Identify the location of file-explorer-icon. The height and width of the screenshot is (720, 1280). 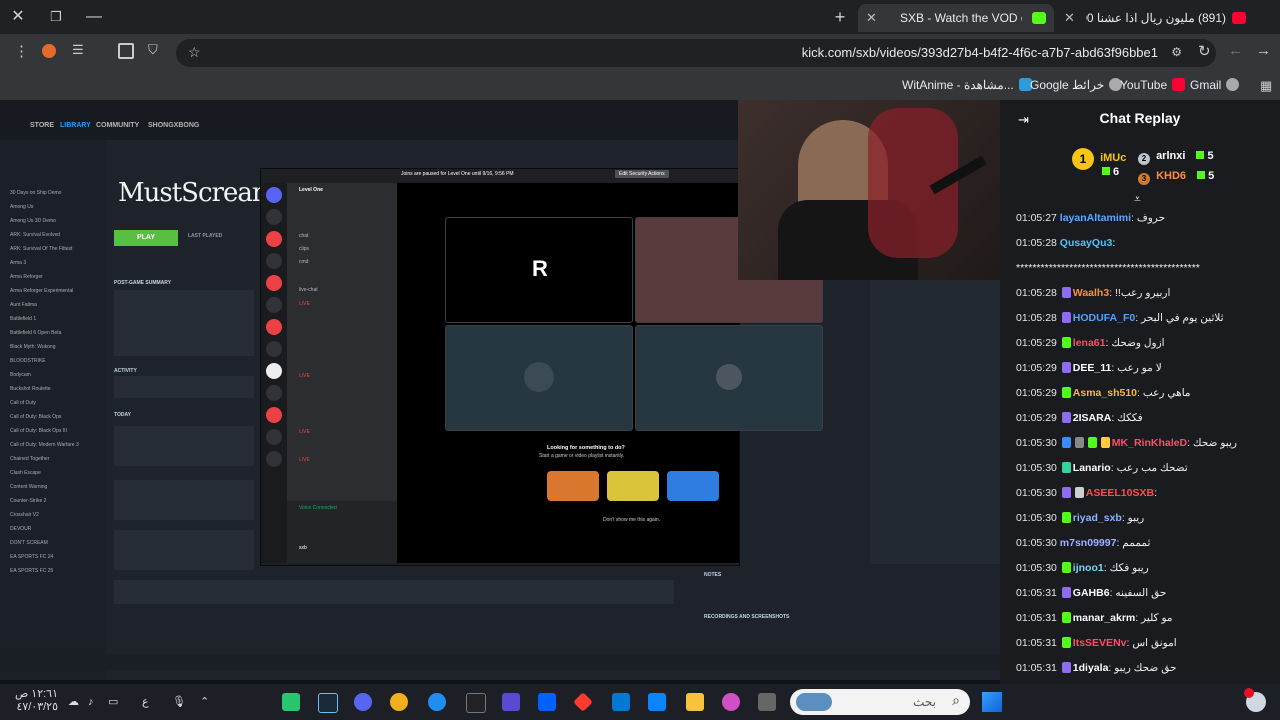
(695, 702).